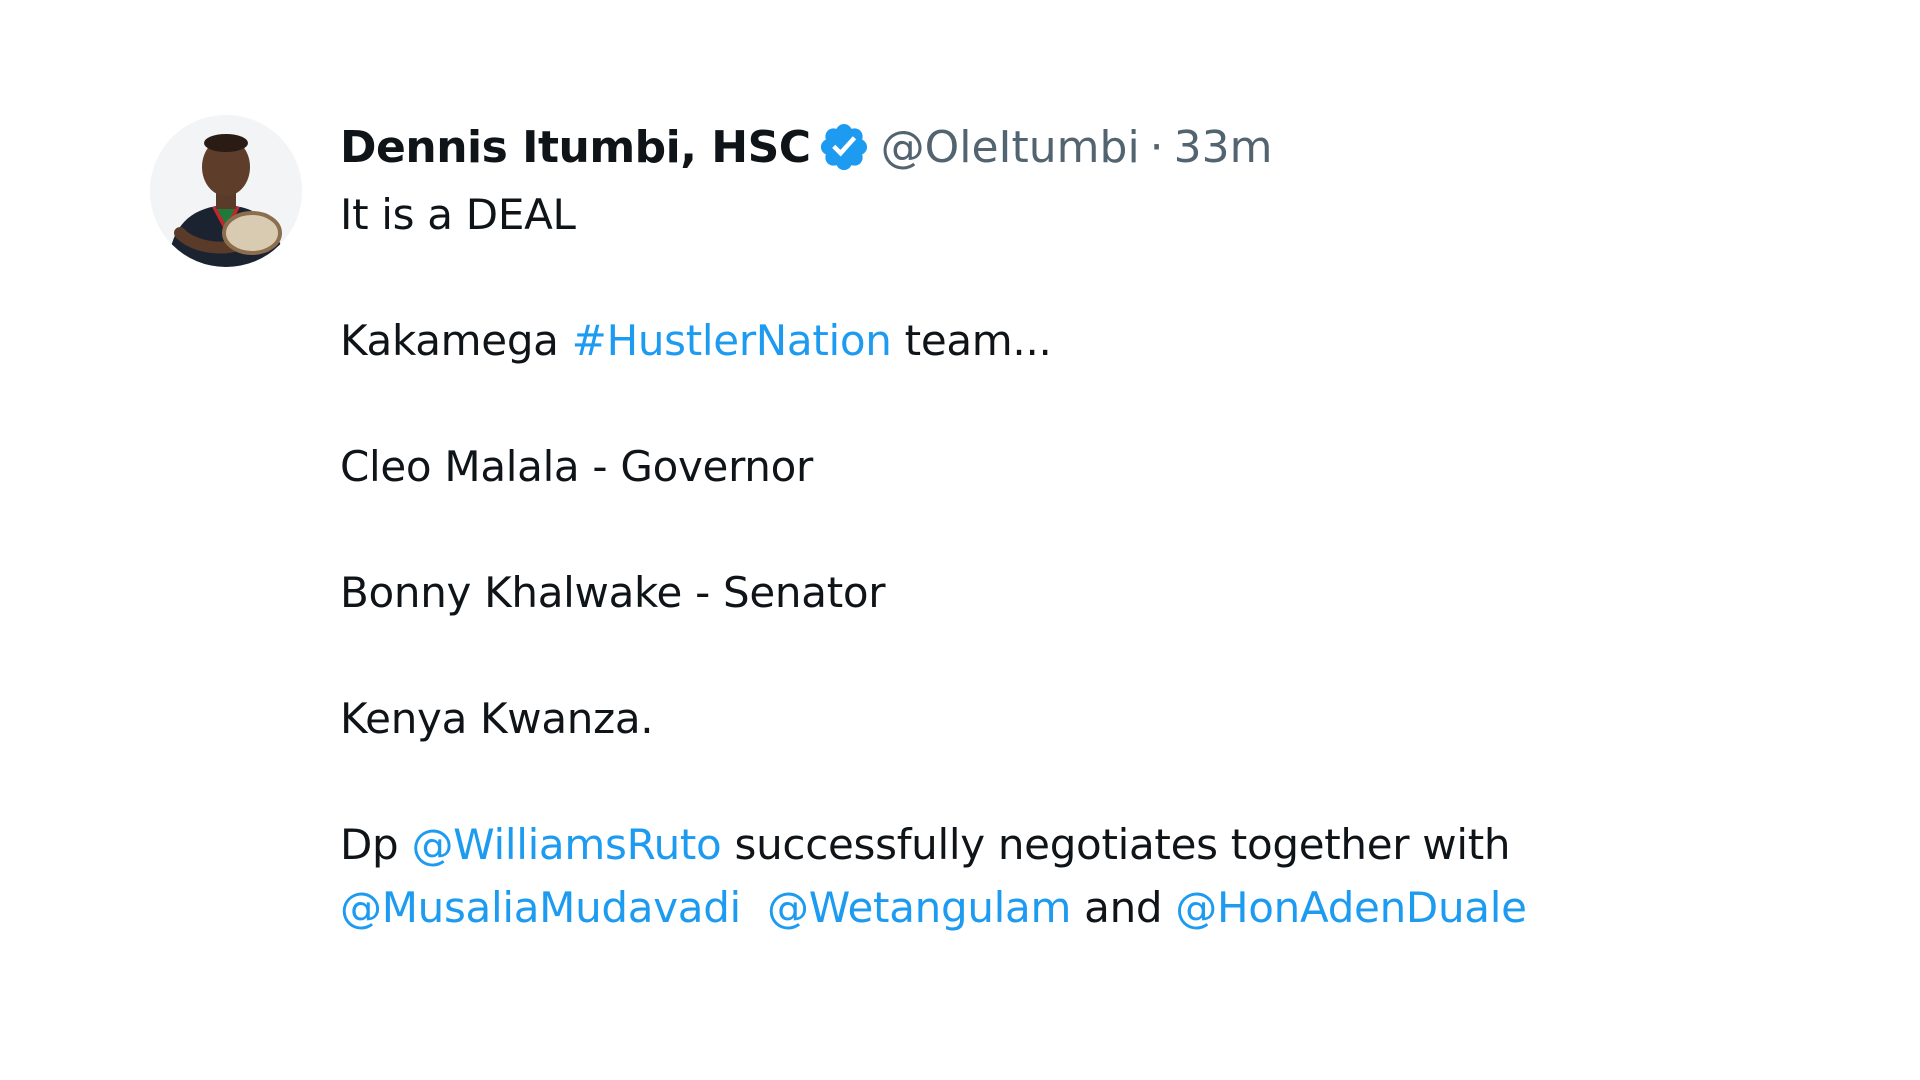  Describe the element at coordinates (566, 844) in the screenshot. I see `mention-link: @WilliamsRuto` at that location.